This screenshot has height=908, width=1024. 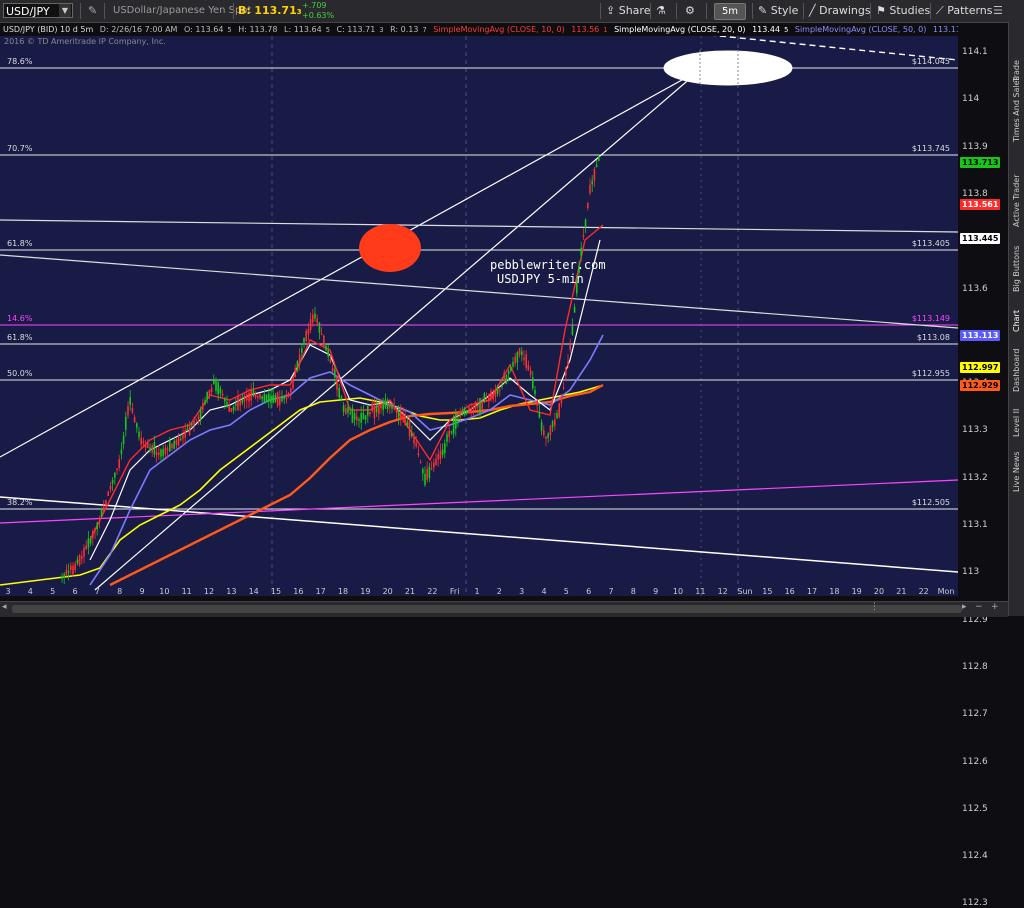 I want to click on time-tick-label: Mon, so click(x=946, y=591).